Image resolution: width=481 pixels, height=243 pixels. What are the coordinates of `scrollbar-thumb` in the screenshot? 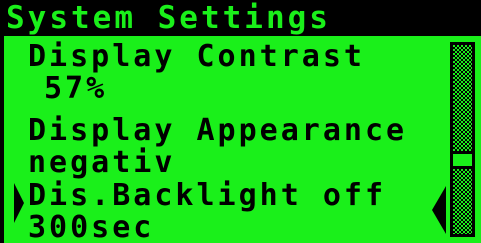 It's located at (462, 160).